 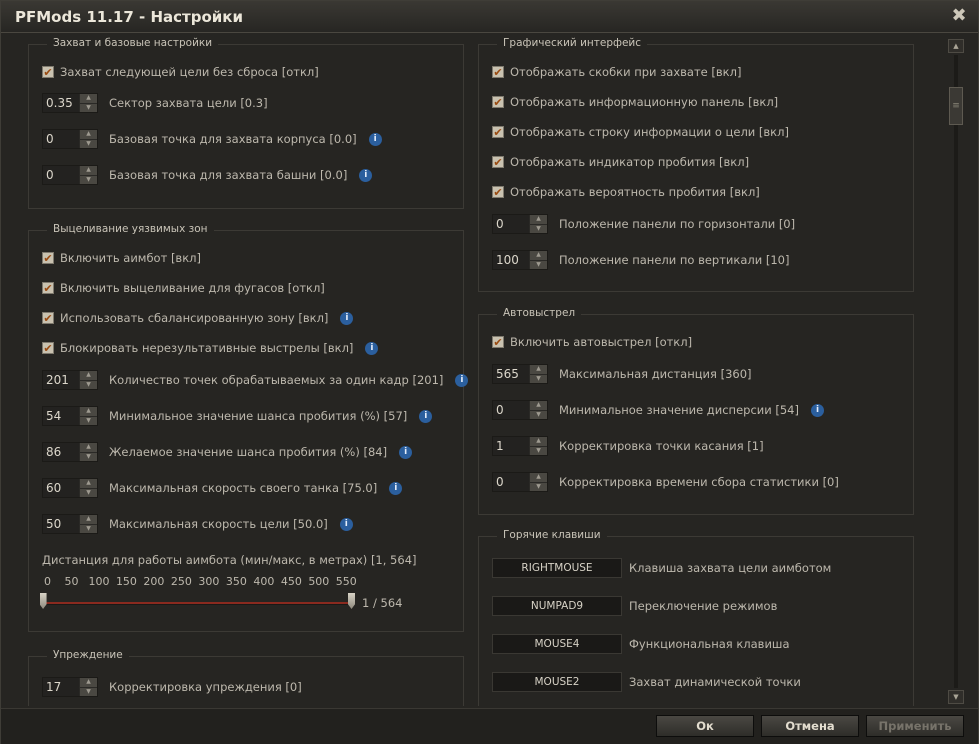 I want to click on hotkey-button: MOUSE4, so click(x=557, y=644).